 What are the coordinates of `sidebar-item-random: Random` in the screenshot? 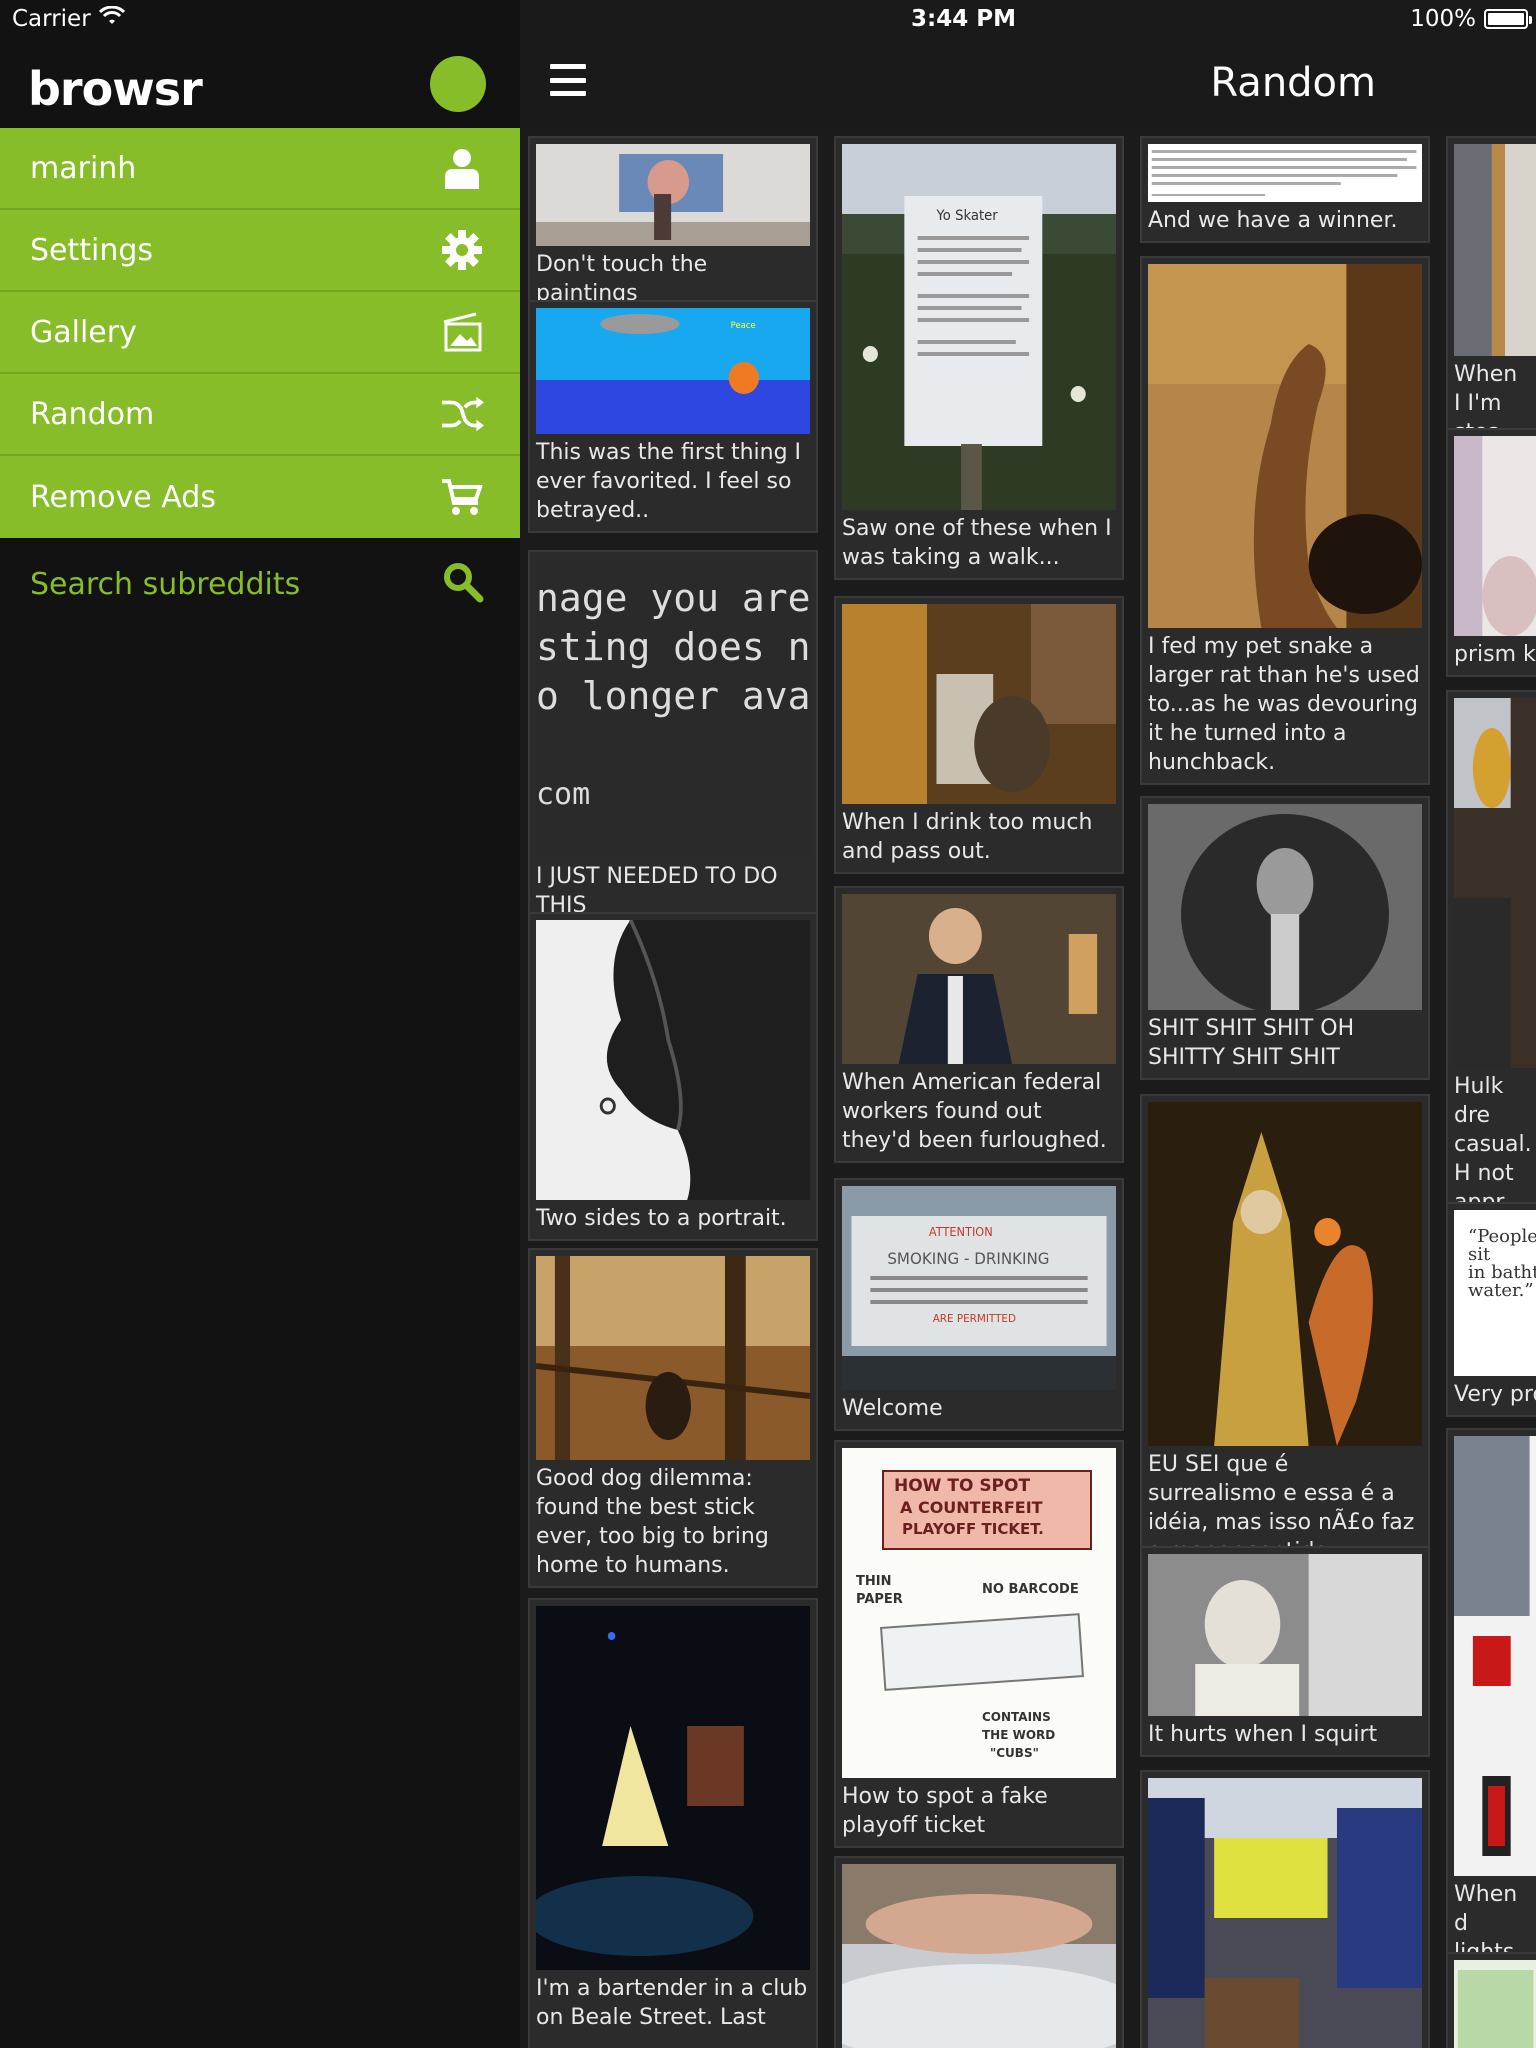 It's located at (260, 415).